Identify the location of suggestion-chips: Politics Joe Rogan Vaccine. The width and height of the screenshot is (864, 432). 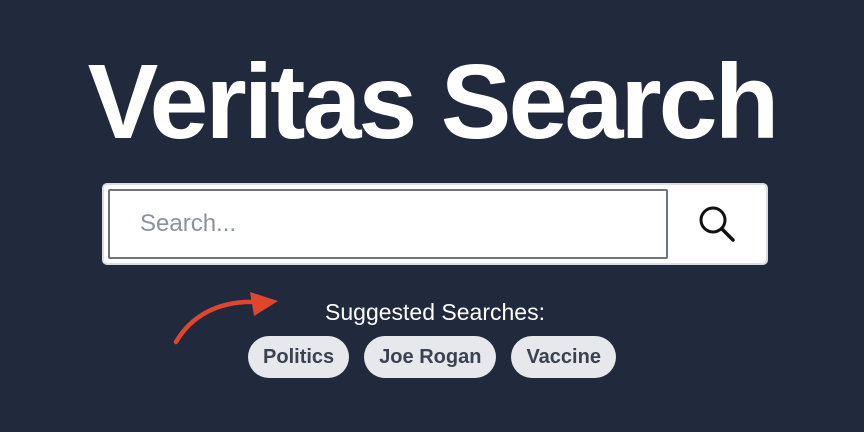
(432, 357).